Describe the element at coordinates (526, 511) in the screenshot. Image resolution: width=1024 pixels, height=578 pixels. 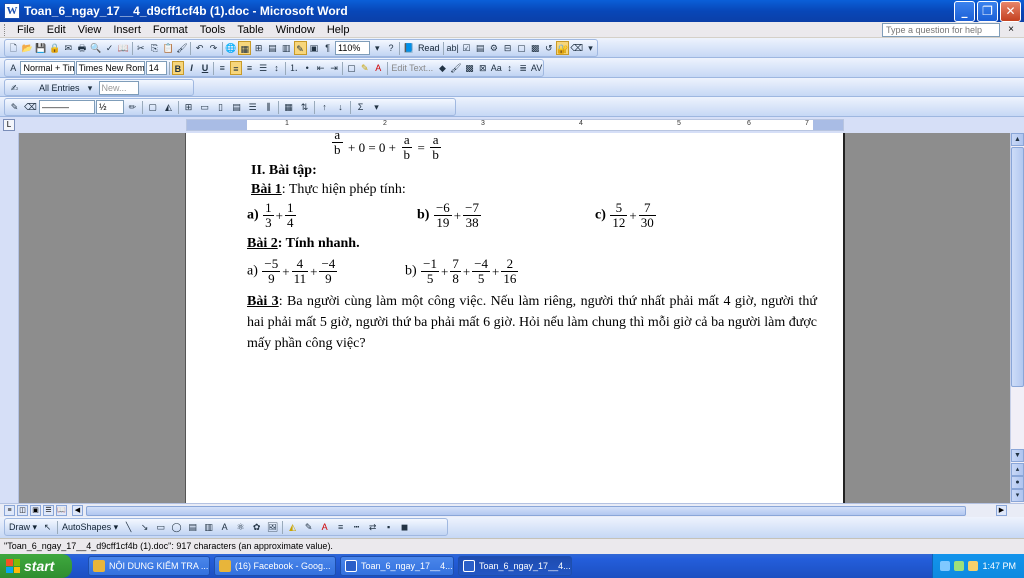
I see `horizontal-scroll-thumb` at that location.